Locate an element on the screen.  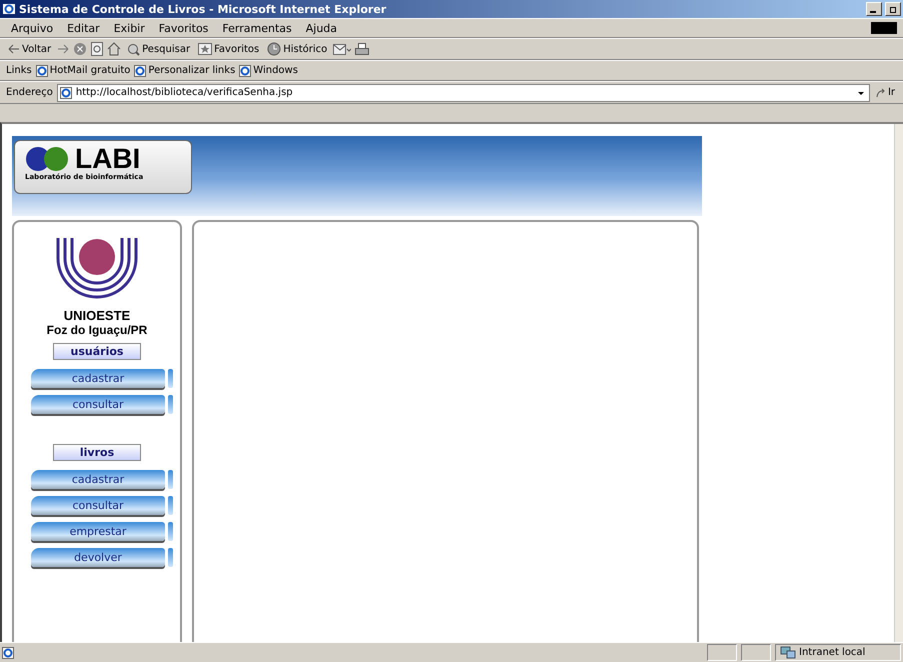
menu-item: Arquivo is located at coordinates (32, 28).